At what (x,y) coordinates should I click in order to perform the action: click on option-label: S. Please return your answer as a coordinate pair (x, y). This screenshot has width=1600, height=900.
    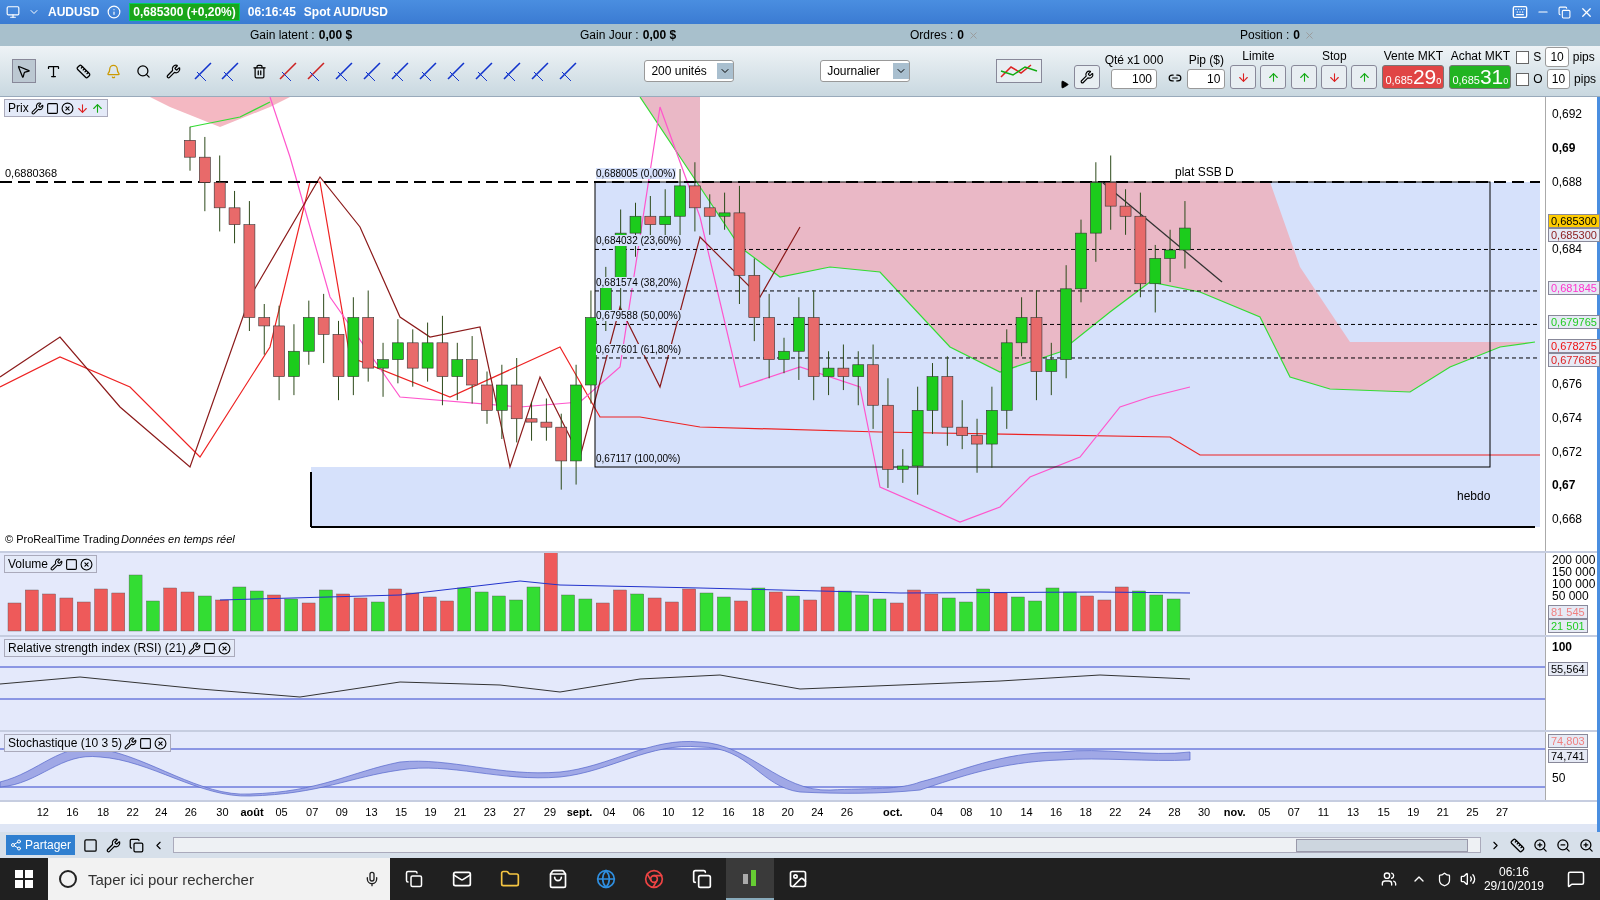
    Looking at the image, I should click on (1537, 57).